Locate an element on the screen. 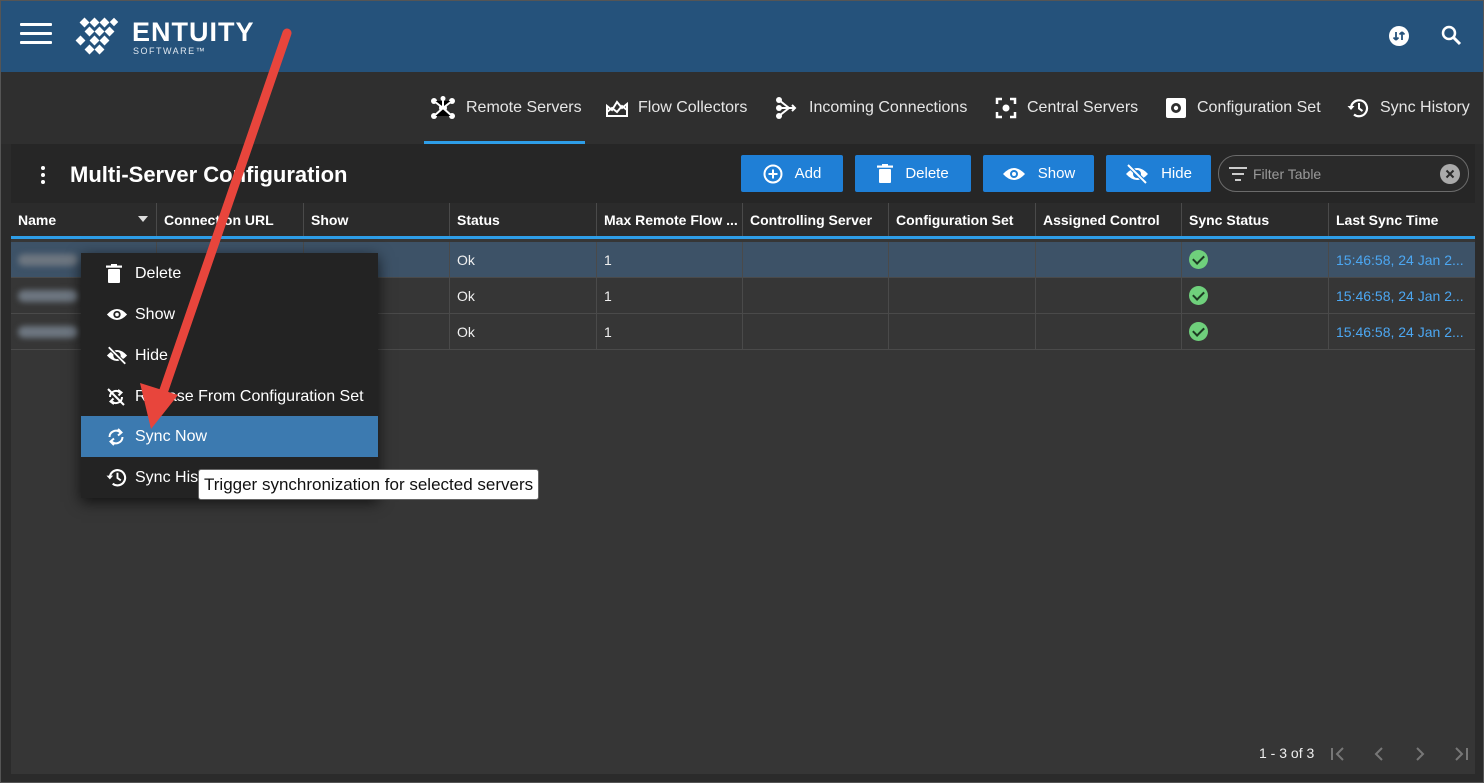 The image size is (1484, 783). tab-label: Flow Collectors is located at coordinates (693, 107).